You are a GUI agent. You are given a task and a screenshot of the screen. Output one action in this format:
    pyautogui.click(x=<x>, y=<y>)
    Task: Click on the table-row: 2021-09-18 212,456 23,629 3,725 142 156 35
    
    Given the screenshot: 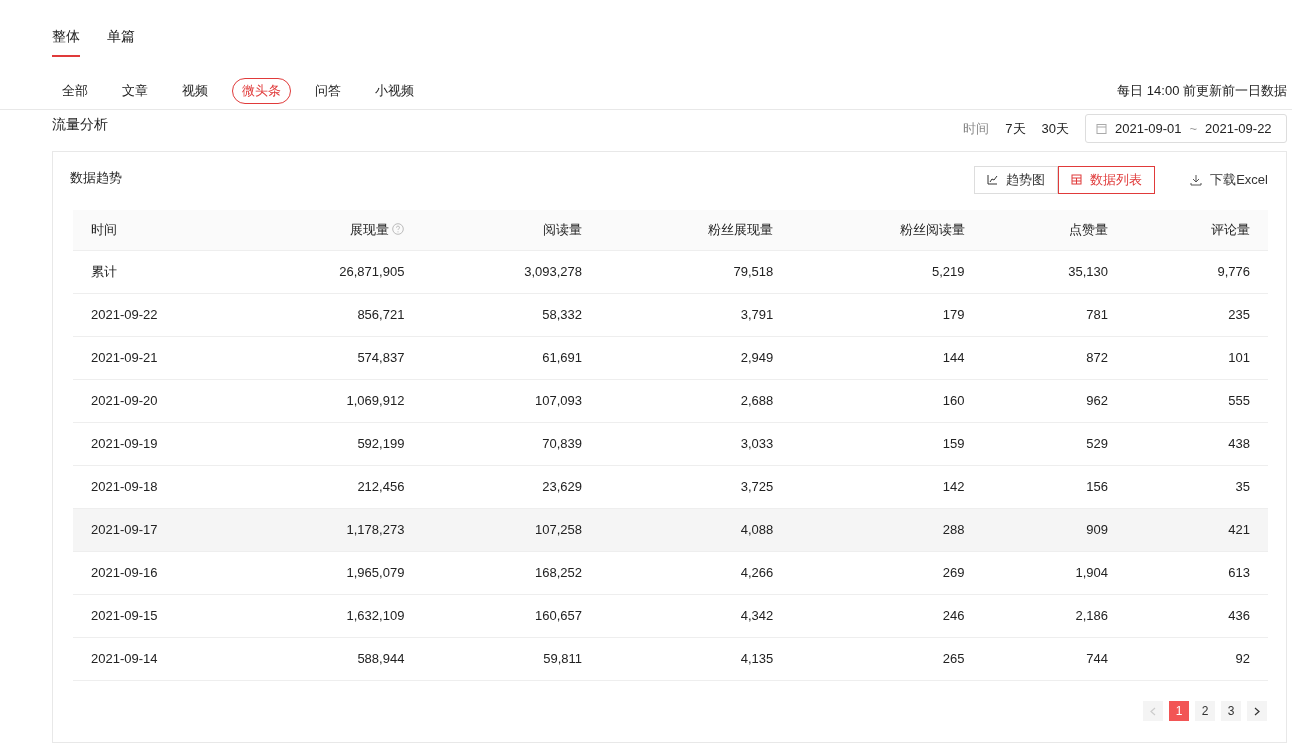 What is the action you would take?
    pyautogui.click(x=670, y=487)
    